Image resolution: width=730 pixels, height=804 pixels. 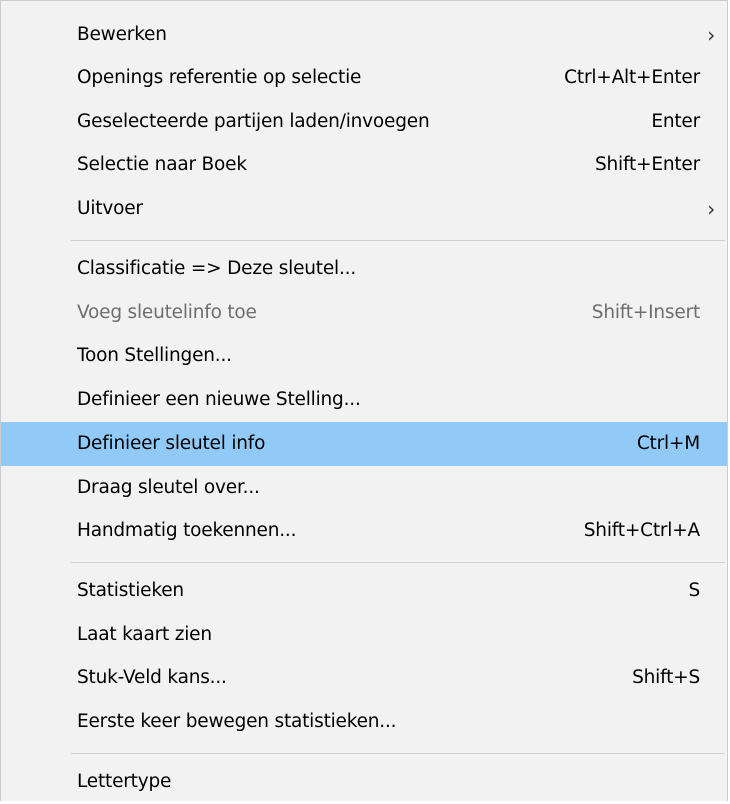 What do you see at coordinates (645, 312) in the screenshot?
I see `menu-item-shortcut: Shift+Insert` at bounding box center [645, 312].